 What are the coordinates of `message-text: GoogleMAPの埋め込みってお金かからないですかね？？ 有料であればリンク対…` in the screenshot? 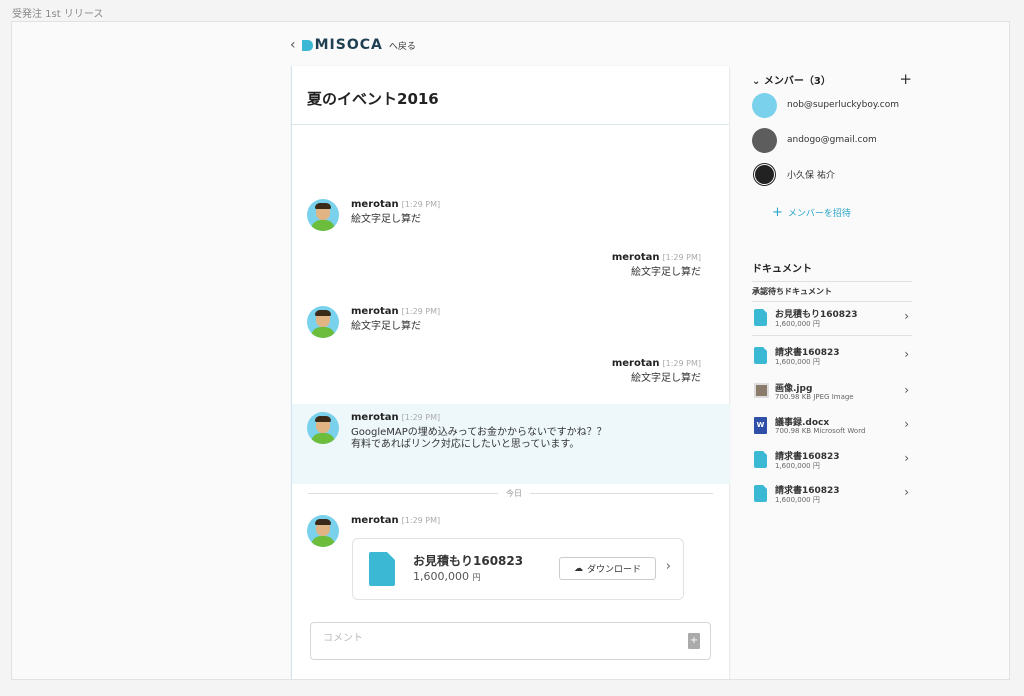 It's located at (479, 438).